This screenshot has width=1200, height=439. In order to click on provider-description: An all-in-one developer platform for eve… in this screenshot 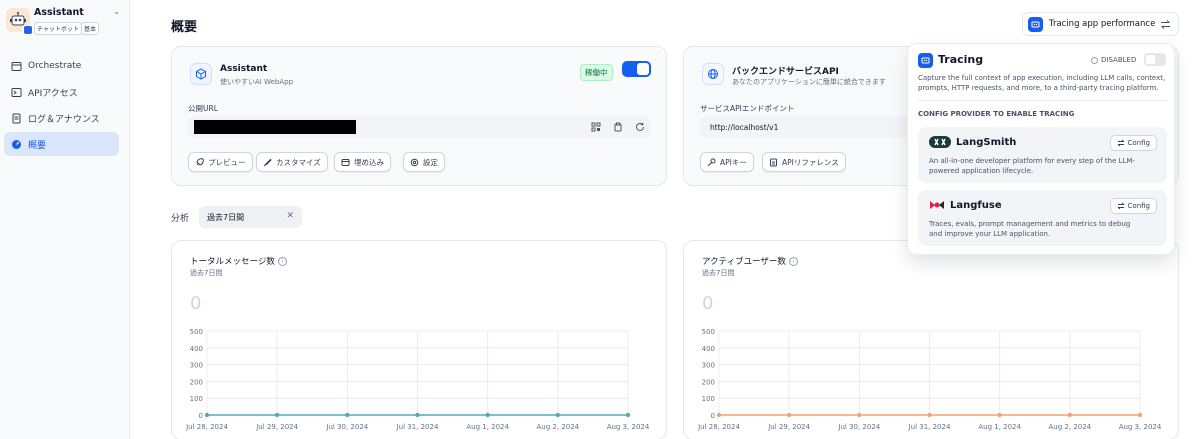, I will do `click(1032, 166)`.